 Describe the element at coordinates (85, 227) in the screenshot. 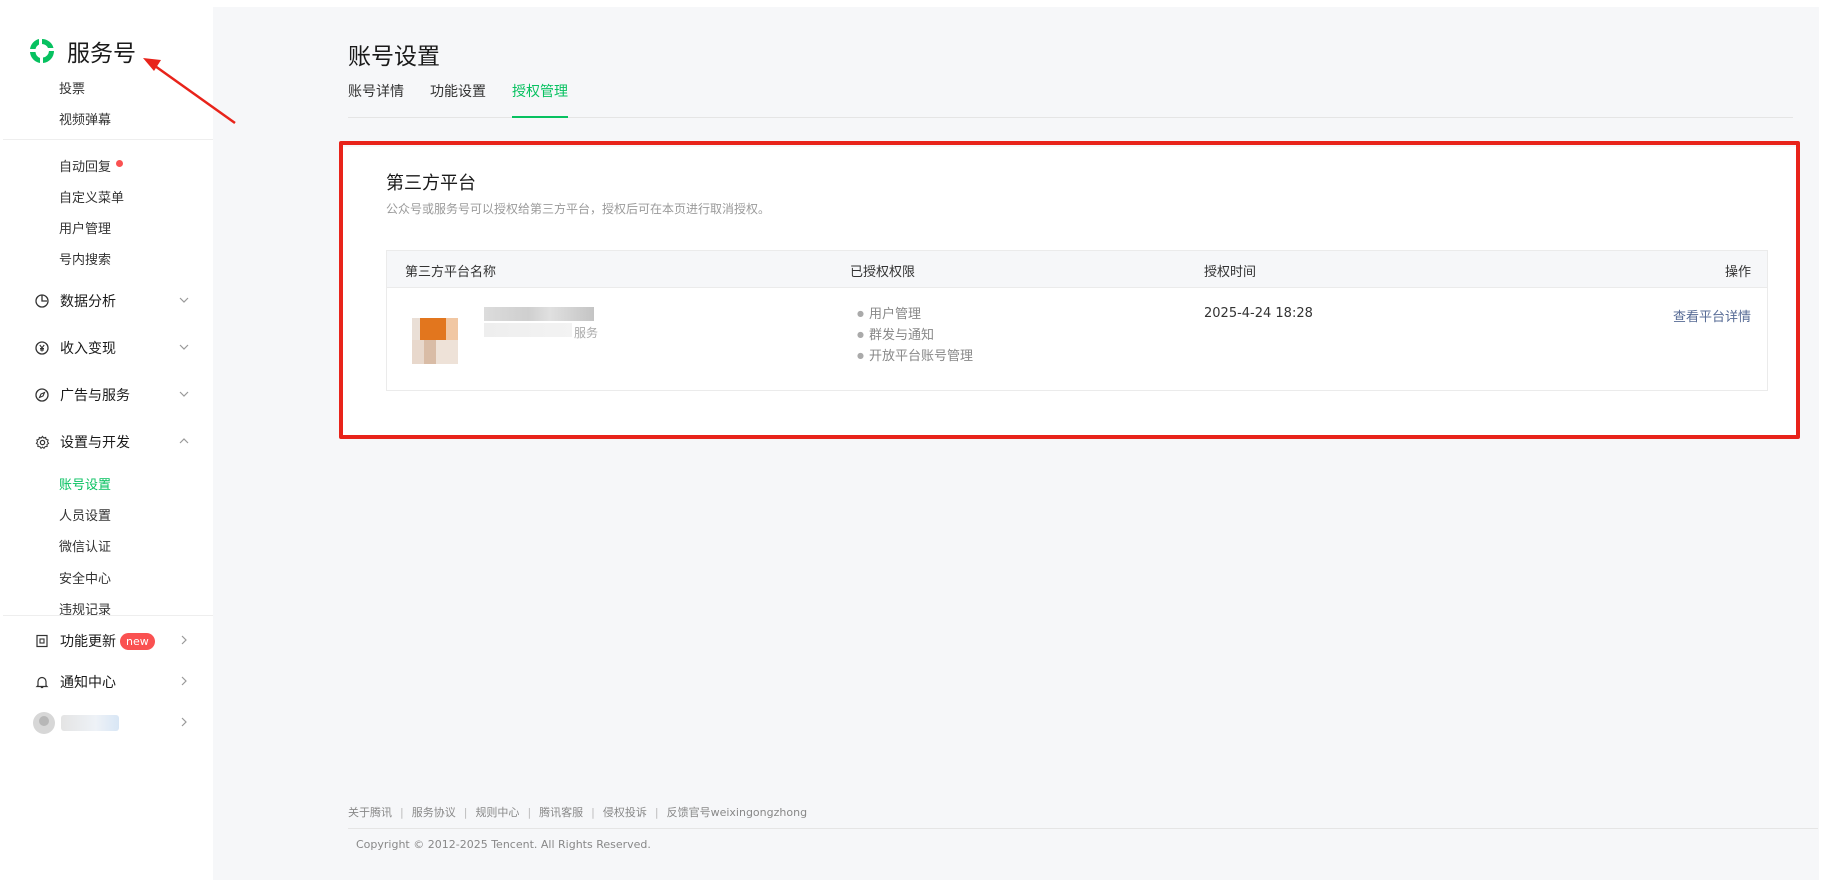

I see `sidebar-item-user-management: 用户管理` at that location.